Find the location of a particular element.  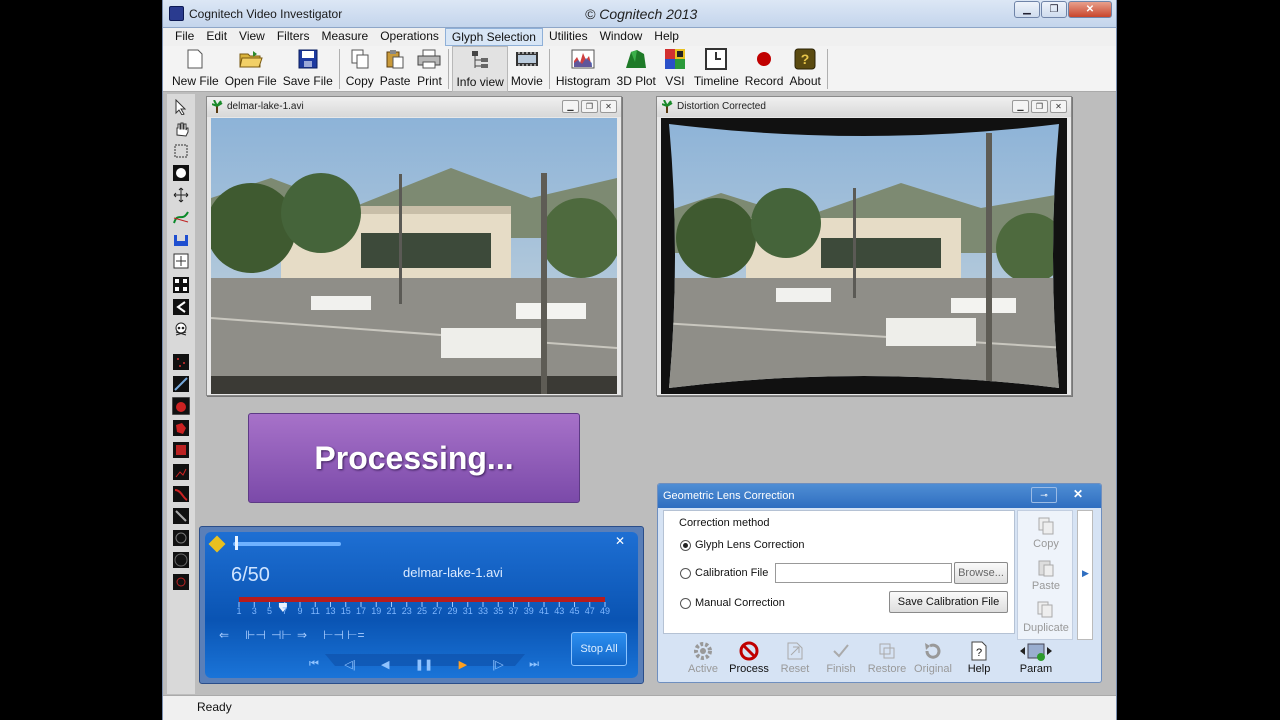

movie-button: Movie is located at coordinates (527, 69).